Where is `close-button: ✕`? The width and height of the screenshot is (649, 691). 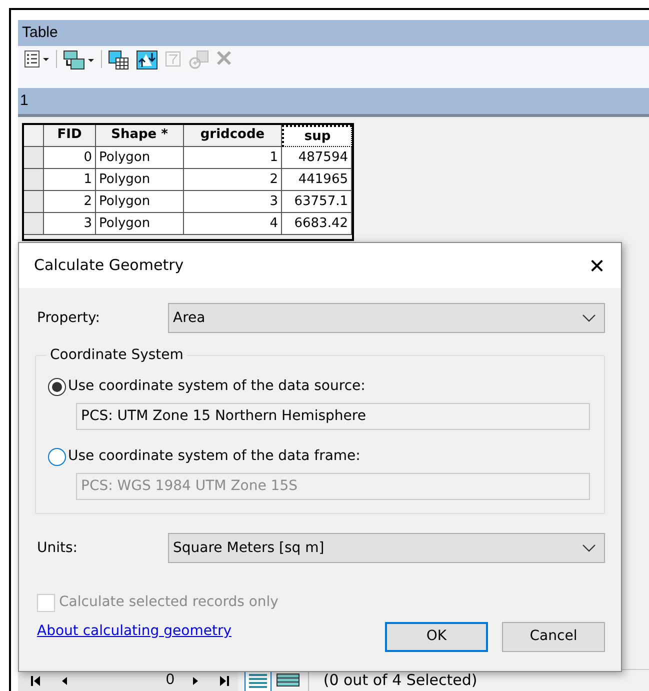 close-button: ✕ is located at coordinates (597, 266).